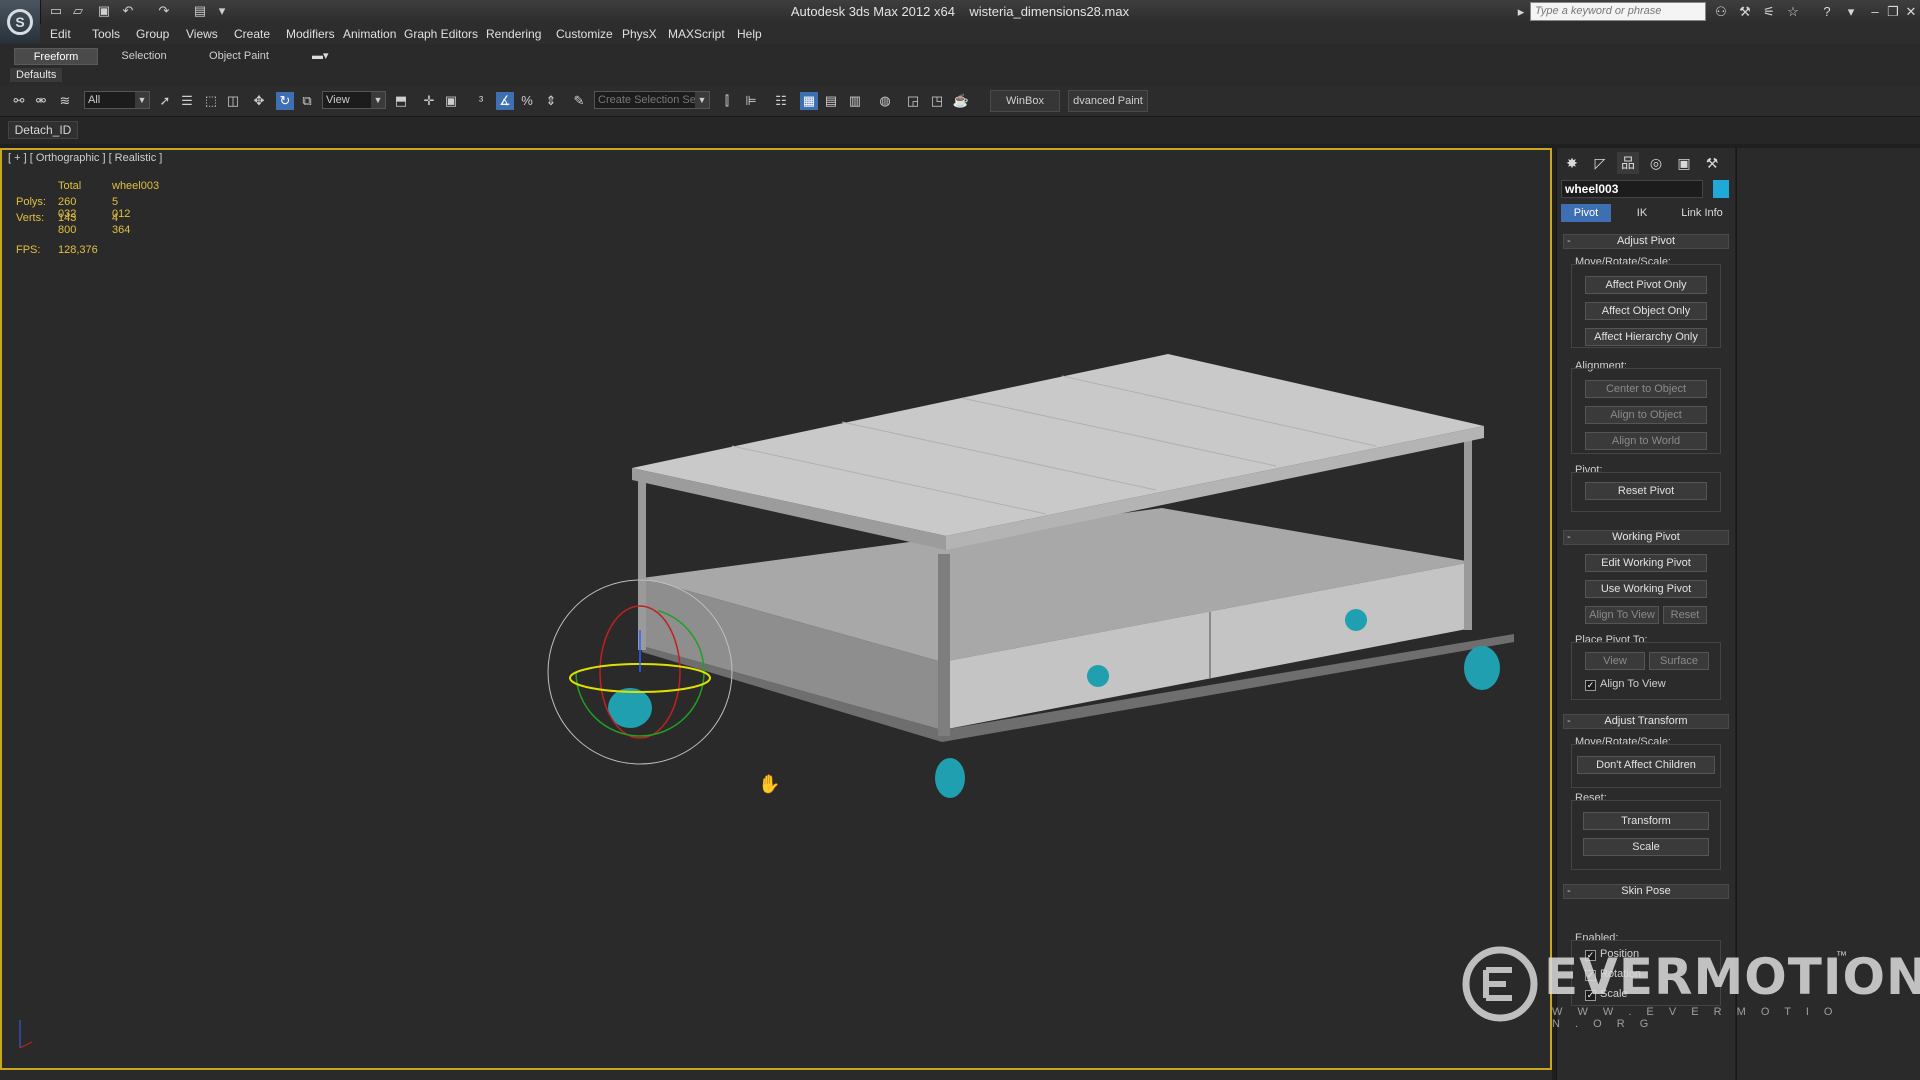 The width and height of the screenshot is (1920, 1080). I want to click on spinner-snap-icon: ⇕, so click(551, 101).